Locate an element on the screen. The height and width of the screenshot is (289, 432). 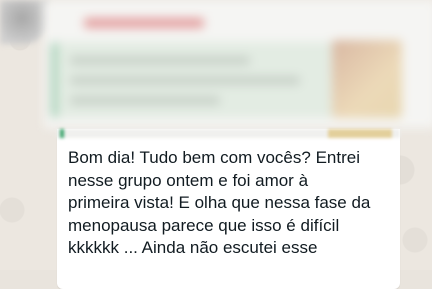
reply-preview-strip is located at coordinates (228, 133).